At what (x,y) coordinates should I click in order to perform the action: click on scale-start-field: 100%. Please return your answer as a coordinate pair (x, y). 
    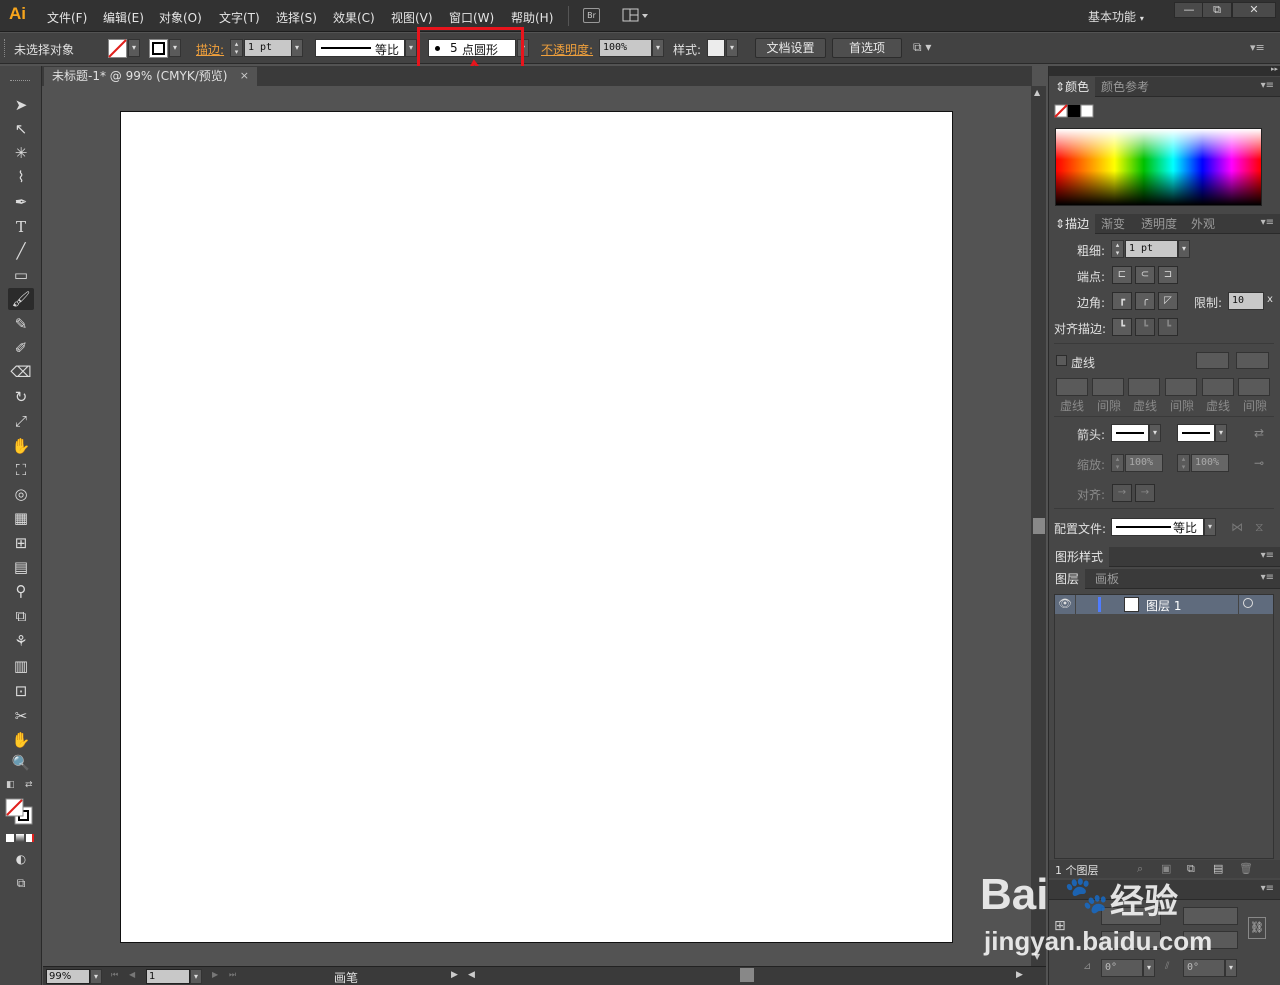
    Looking at the image, I should click on (1144, 463).